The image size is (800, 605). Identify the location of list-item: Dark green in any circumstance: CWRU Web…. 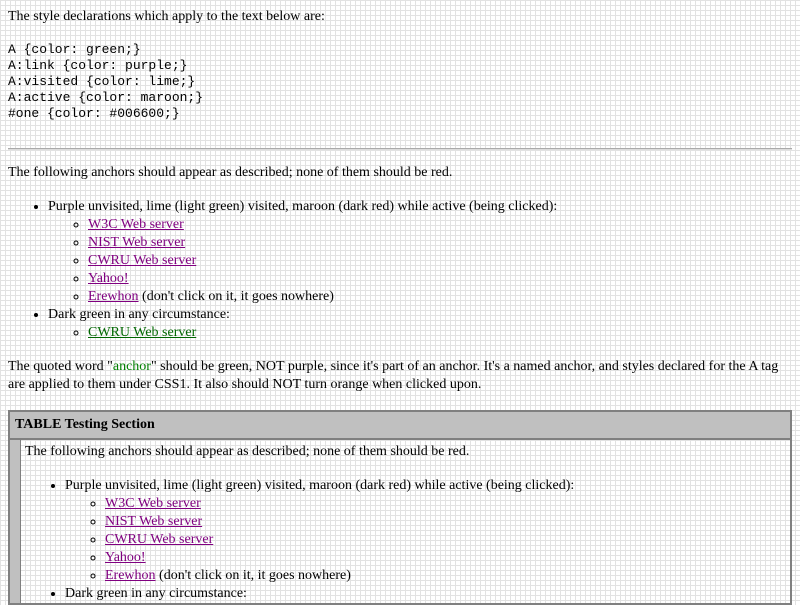
(420, 324).